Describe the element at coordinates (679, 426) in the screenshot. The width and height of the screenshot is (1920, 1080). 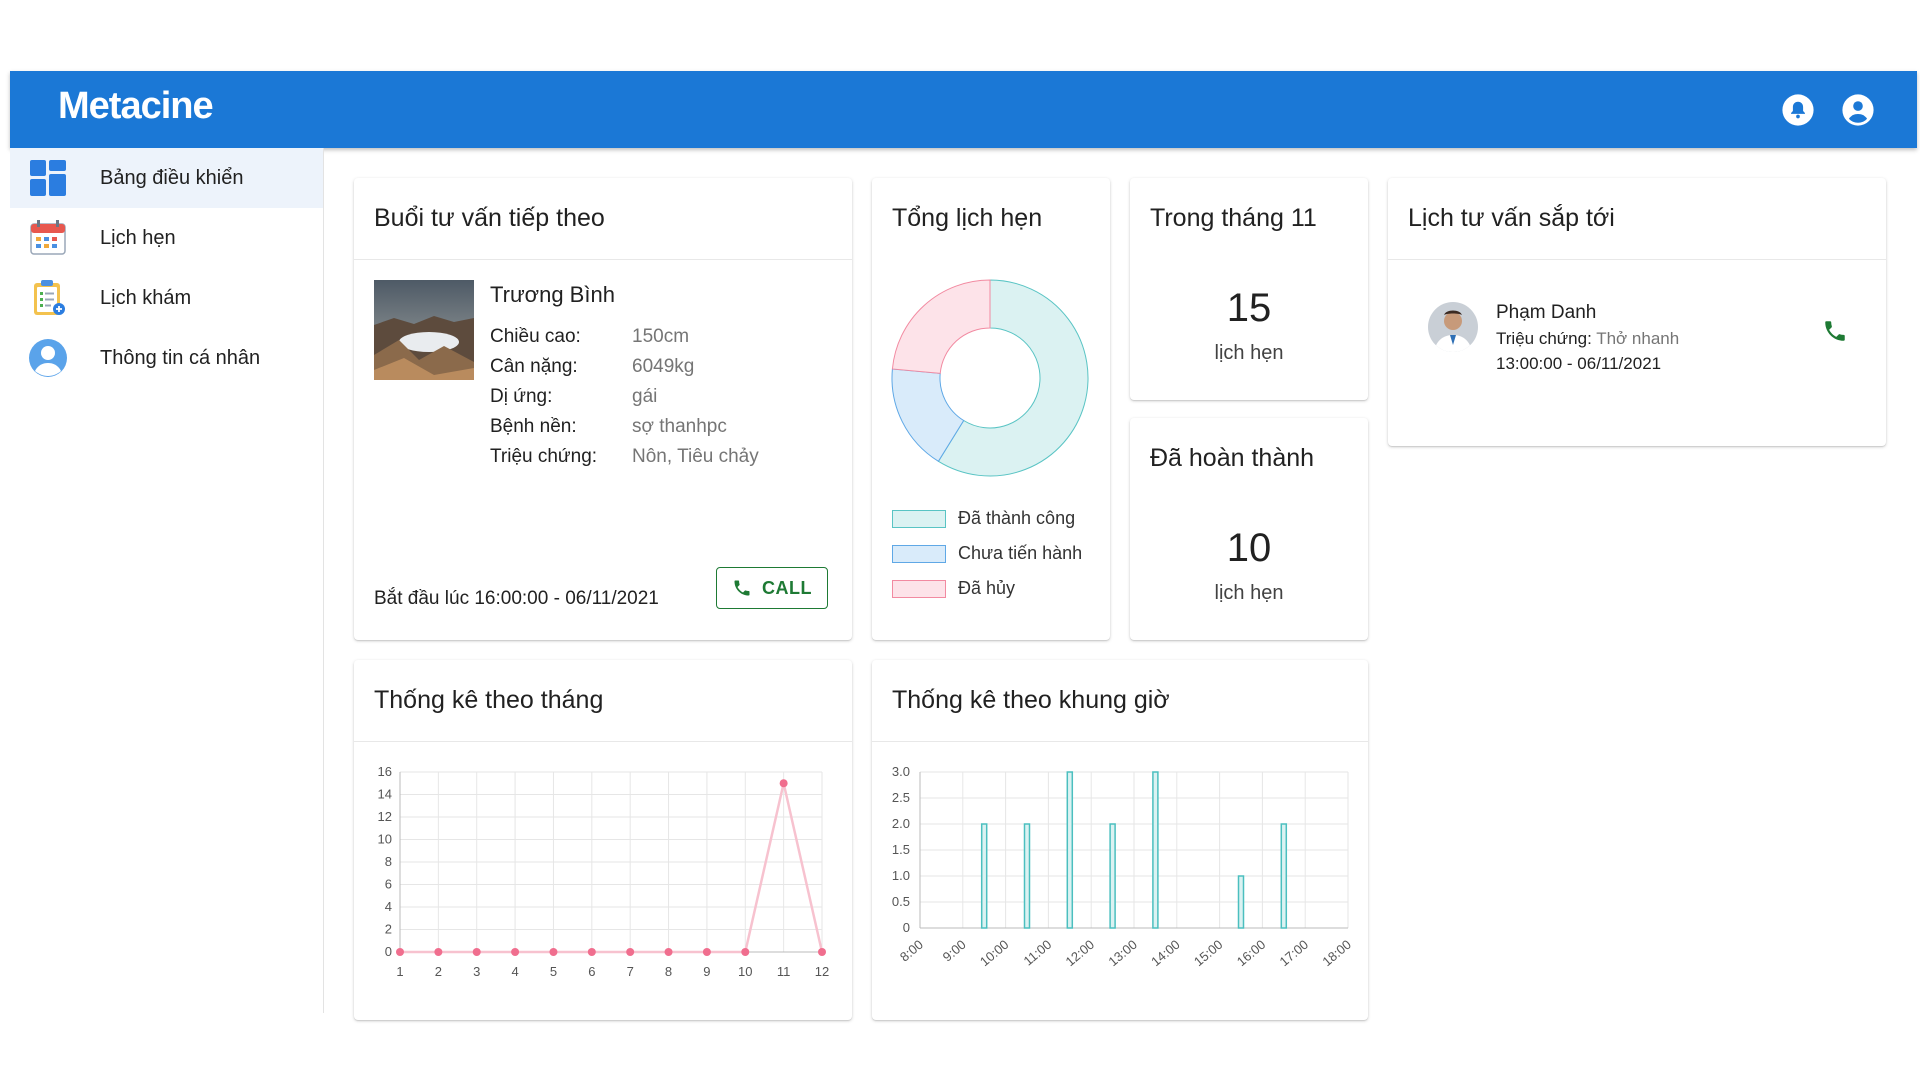
I see `field-value: sợ thanhpc` at that location.